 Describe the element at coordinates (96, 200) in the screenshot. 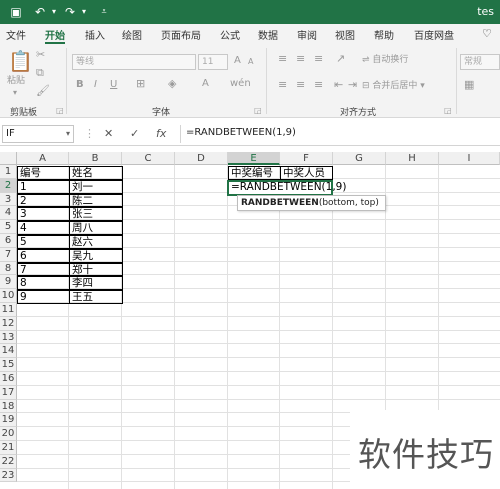

I see `cell-b3: 陈二` at that location.